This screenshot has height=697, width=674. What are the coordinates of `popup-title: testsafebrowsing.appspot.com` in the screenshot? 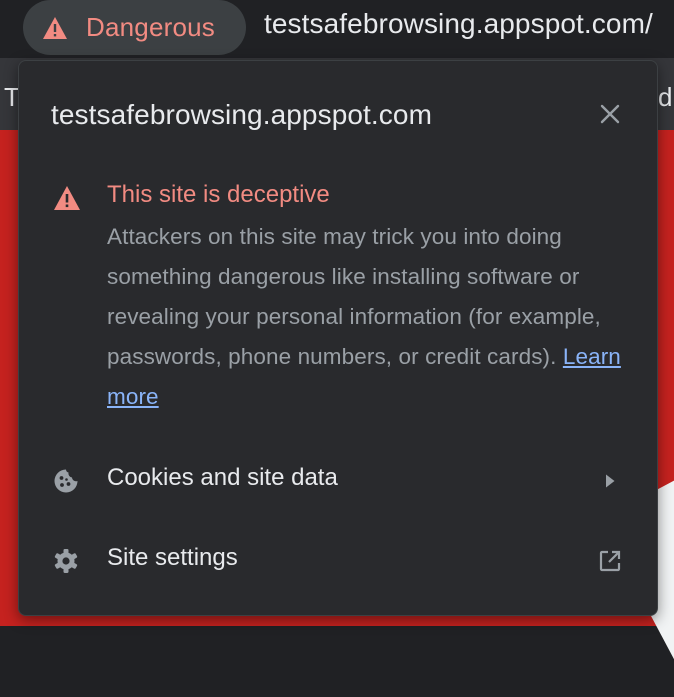 It's located at (242, 114).